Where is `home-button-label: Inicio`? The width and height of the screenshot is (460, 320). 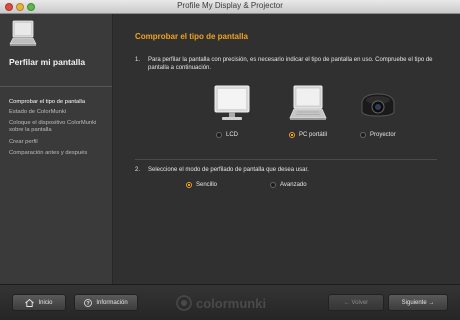 home-button-label: Inicio is located at coordinates (45, 302).